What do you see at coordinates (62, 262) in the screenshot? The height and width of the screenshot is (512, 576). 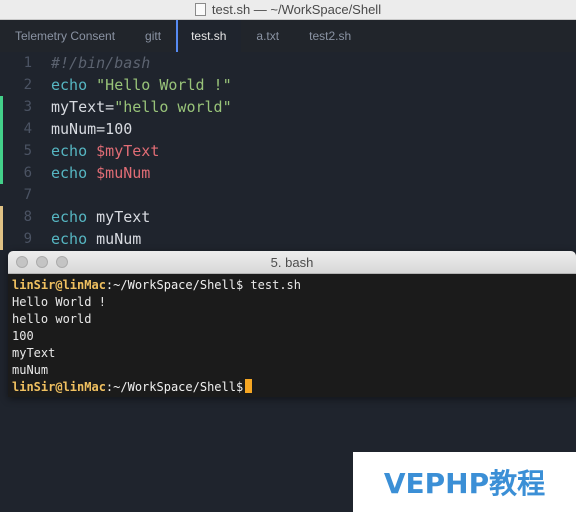 I see `zoom-button` at bounding box center [62, 262].